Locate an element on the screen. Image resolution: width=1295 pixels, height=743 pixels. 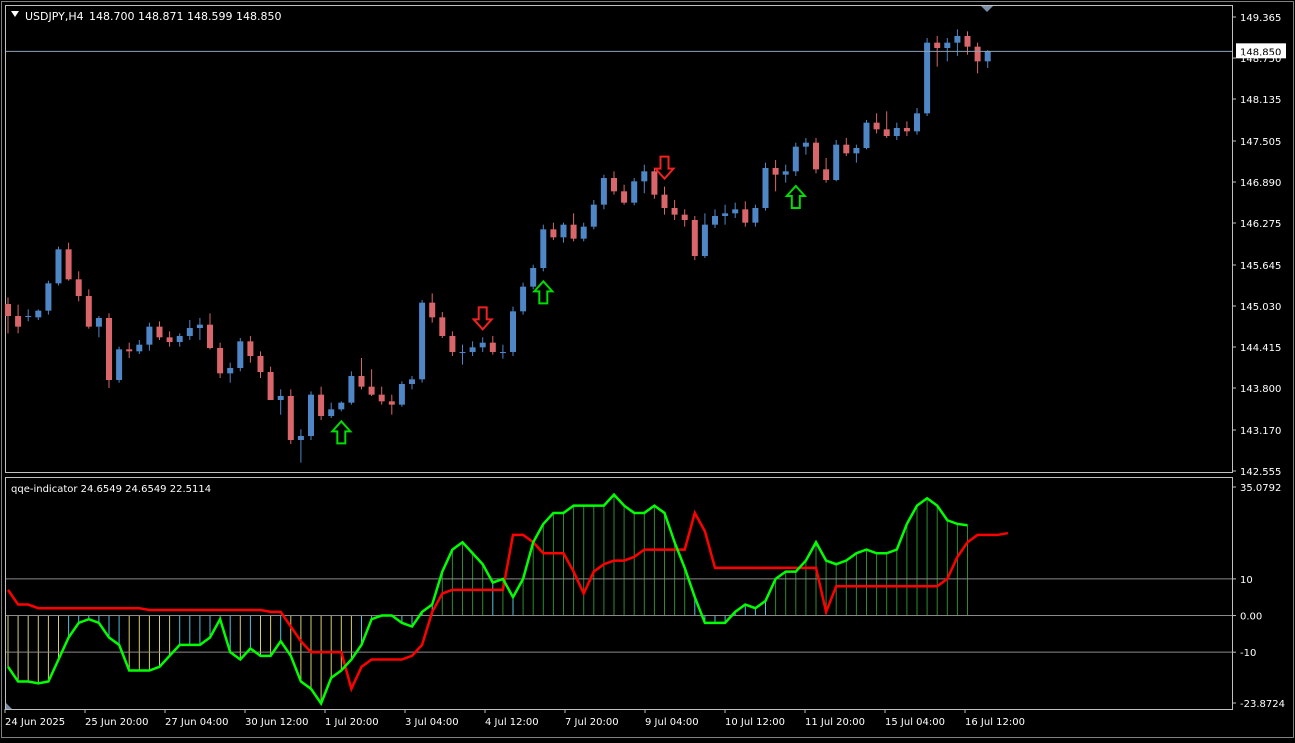
price-tick-label: 146.890 is located at coordinates (1260, 183).